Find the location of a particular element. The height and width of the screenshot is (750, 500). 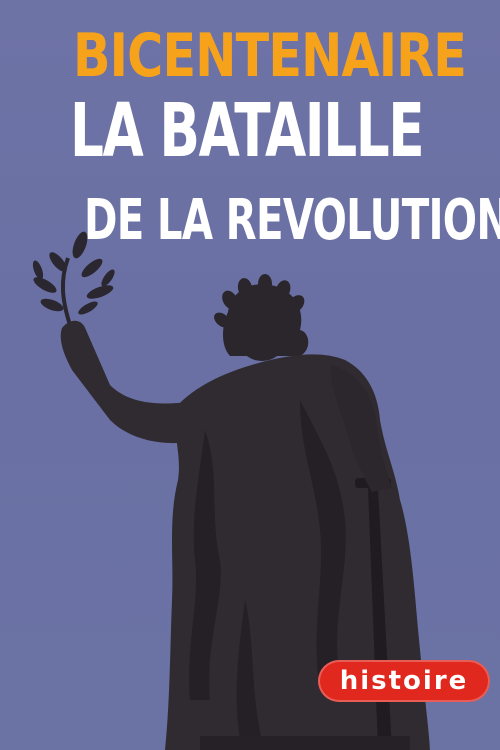

histoire-channel-logo: histoire is located at coordinates (404, 681).